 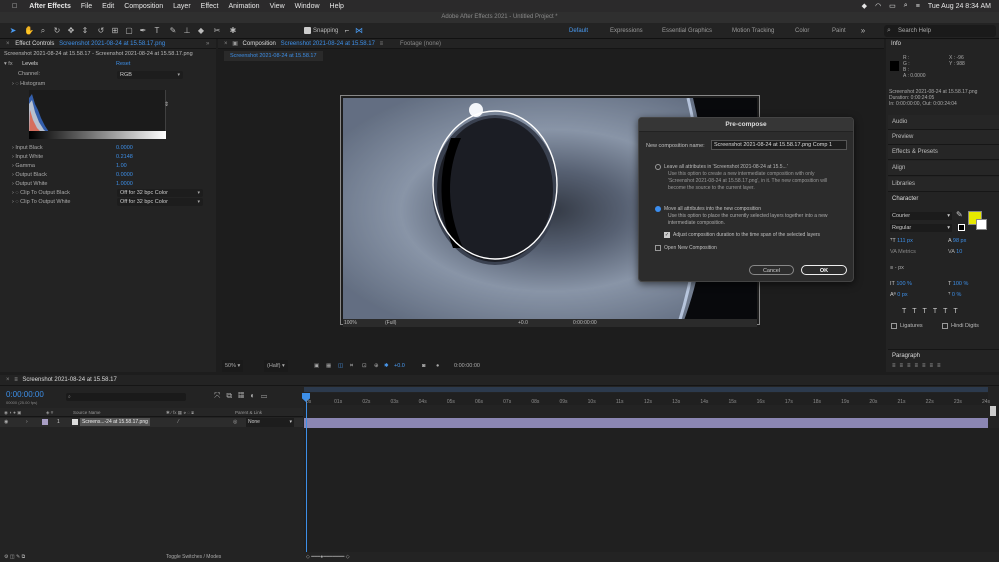 What do you see at coordinates (121, 166) in the screenshot?
I see `gamma-value: 1.00` at bounding box center [121, 166].